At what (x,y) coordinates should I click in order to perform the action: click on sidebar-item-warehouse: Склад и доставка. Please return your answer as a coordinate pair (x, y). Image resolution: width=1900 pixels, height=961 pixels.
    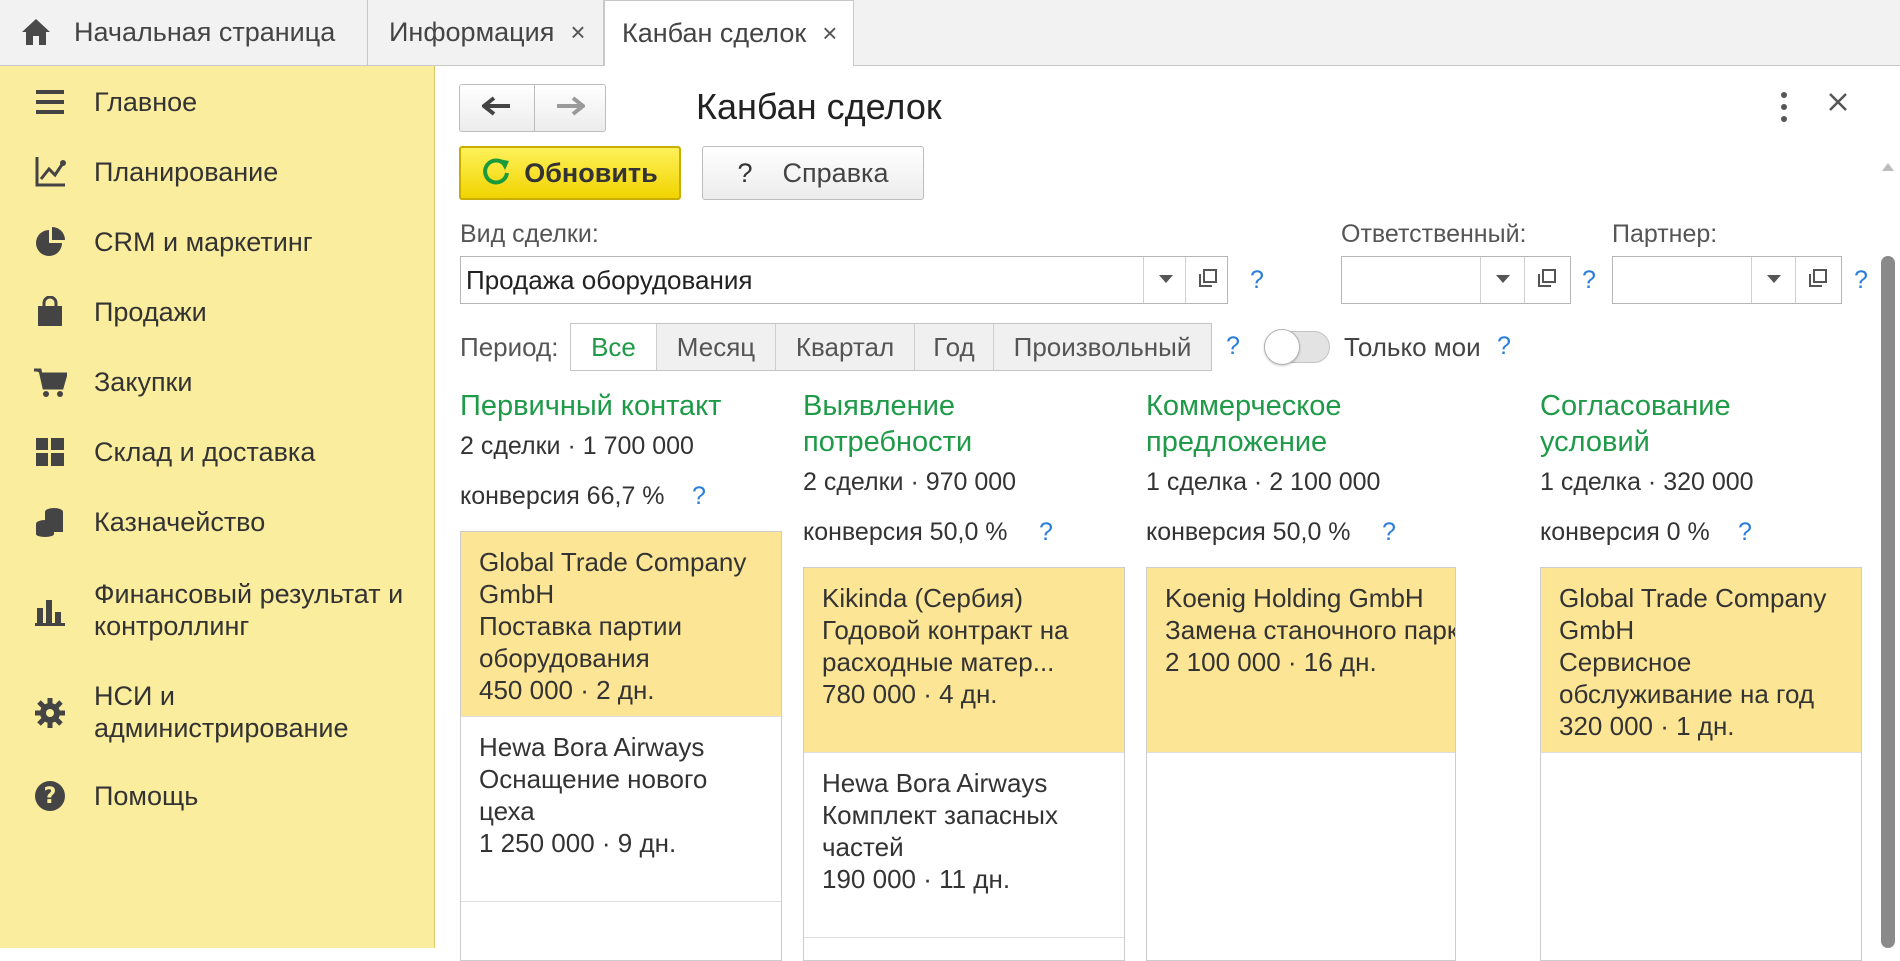
    Looking at the image, I should click on (217, 452).